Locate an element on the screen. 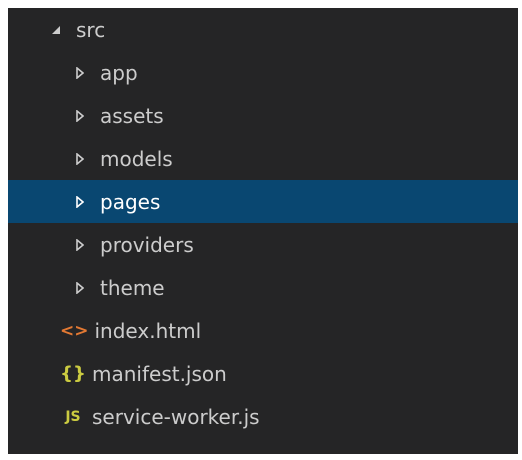 This screenshot has height=460, width=522. folder-label: app is located at coordinates (119, 72).